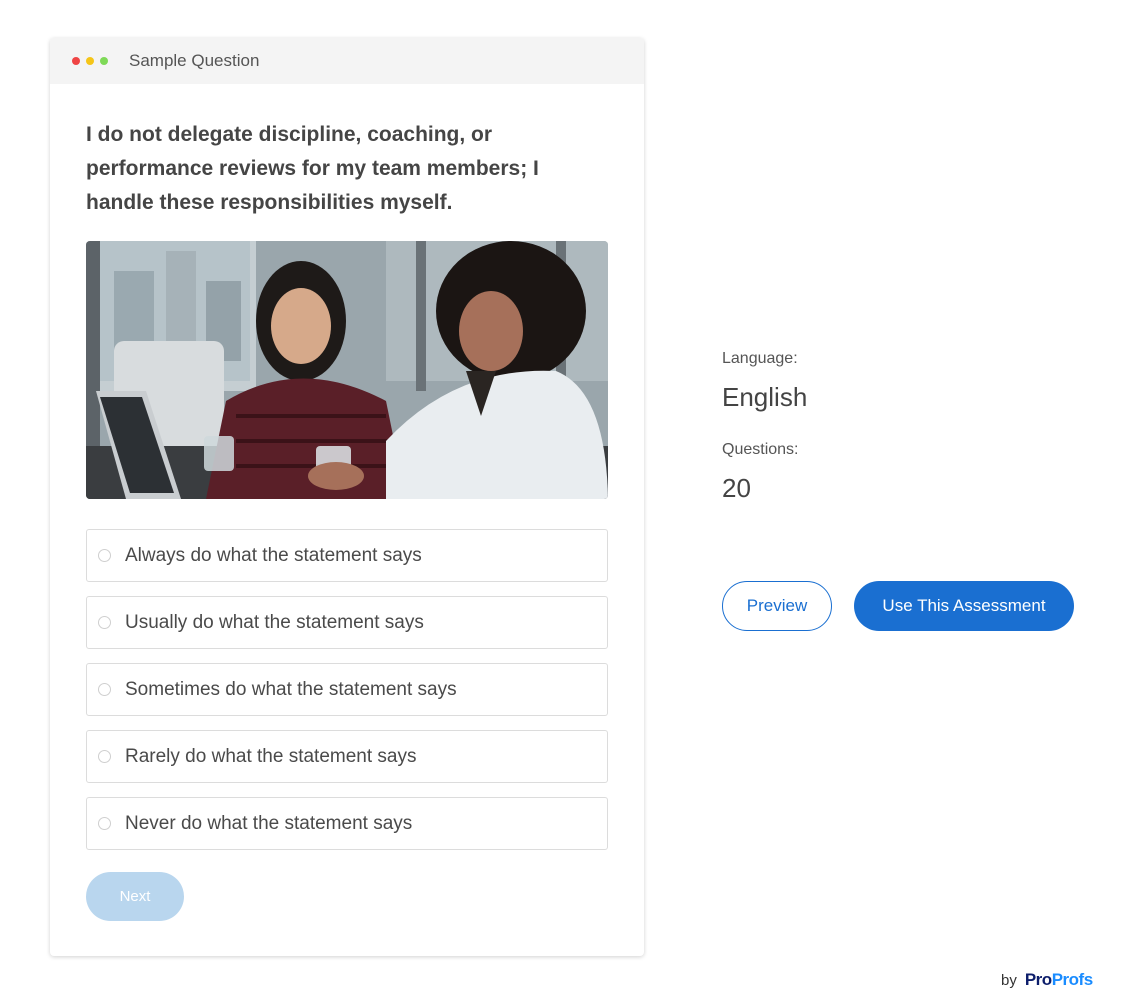 The height and width of the screenshot is (1006, 1121). I want to click on green-dot-icon, so click(104, 61).